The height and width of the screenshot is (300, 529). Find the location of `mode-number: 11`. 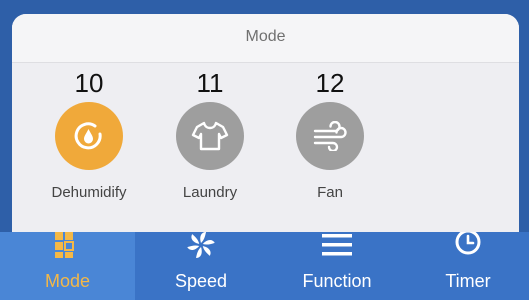

mode-number: 11 is located at coordinates (210, 83).